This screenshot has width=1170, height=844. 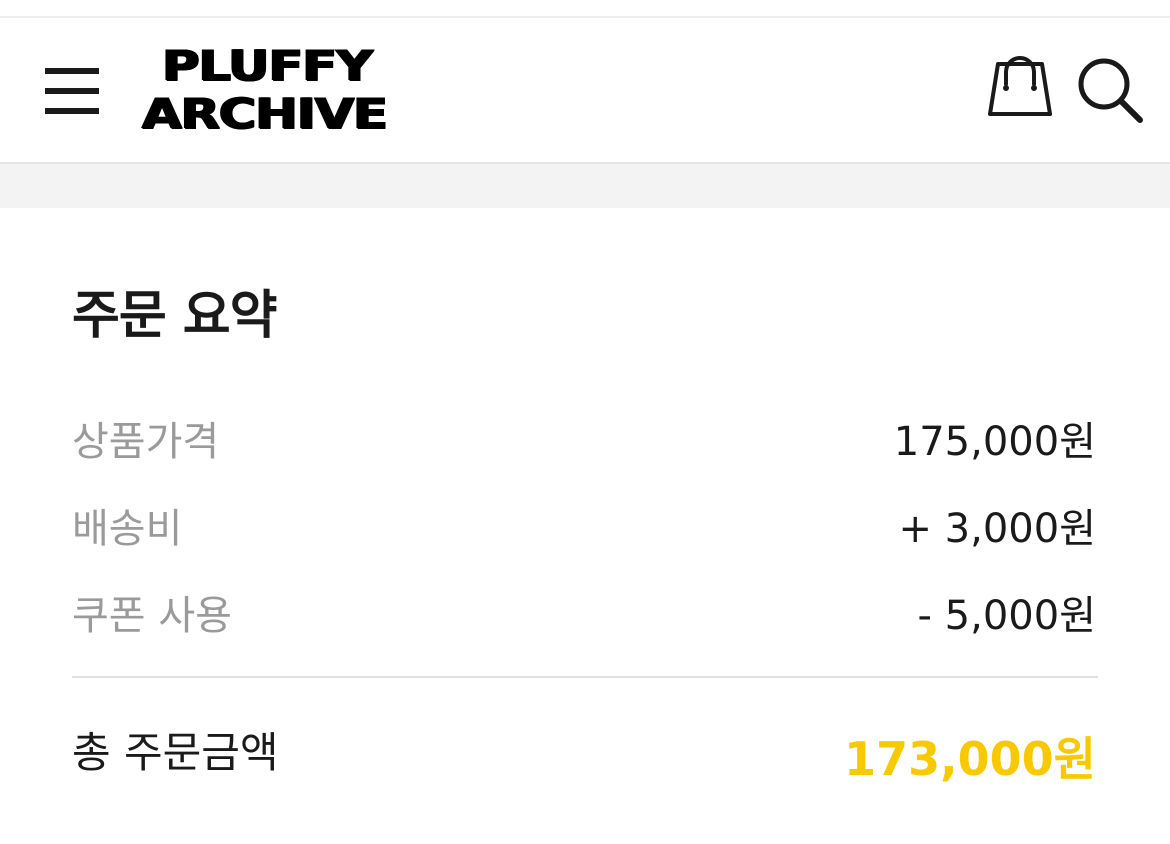 I want to click on coupon-value: - 5,000원, so click(x=1006, y=616).